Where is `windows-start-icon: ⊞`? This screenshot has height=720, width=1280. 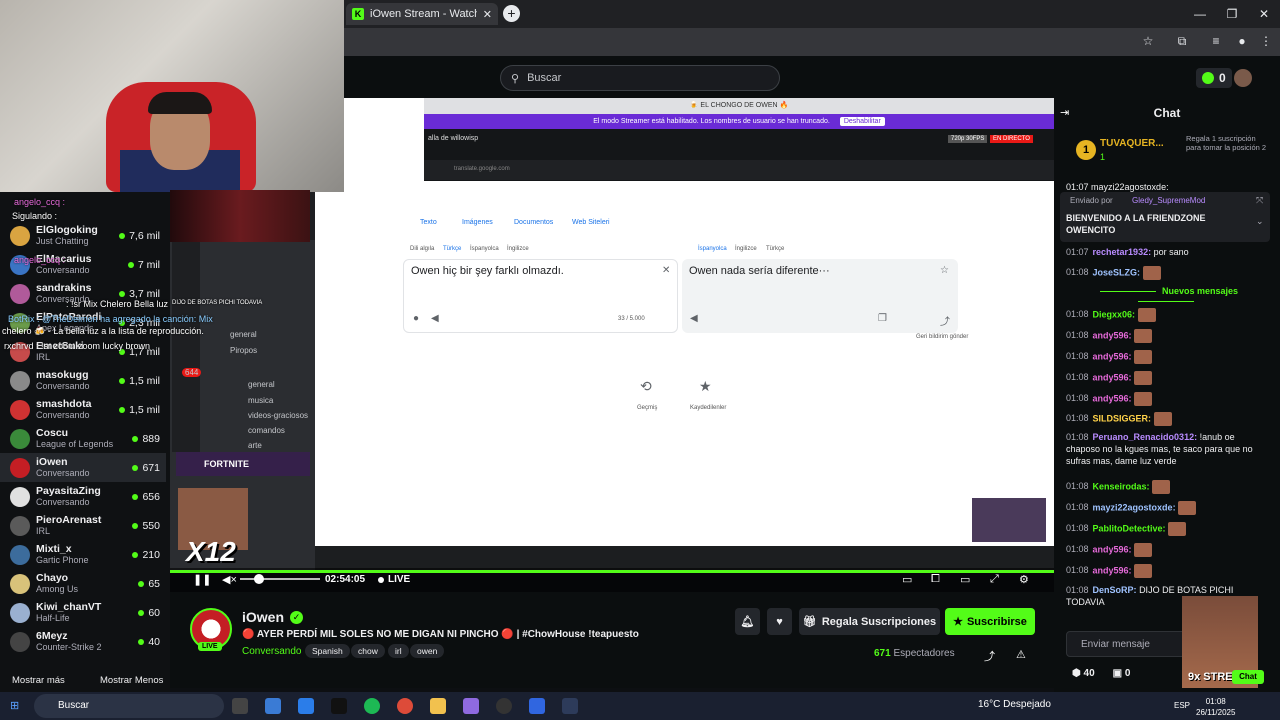
windows-start-icon: ⊞ is located at coordinates (14, 705).